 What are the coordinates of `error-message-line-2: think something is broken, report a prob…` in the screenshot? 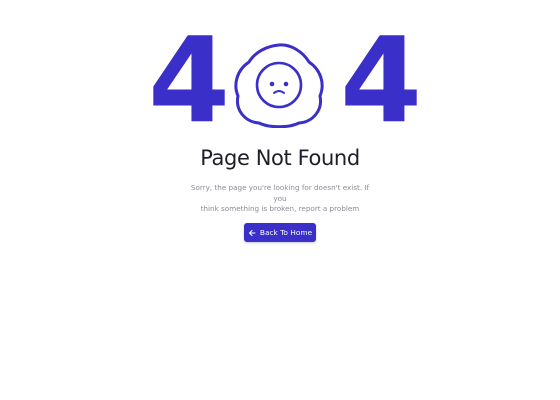 It's located at (280, 209).